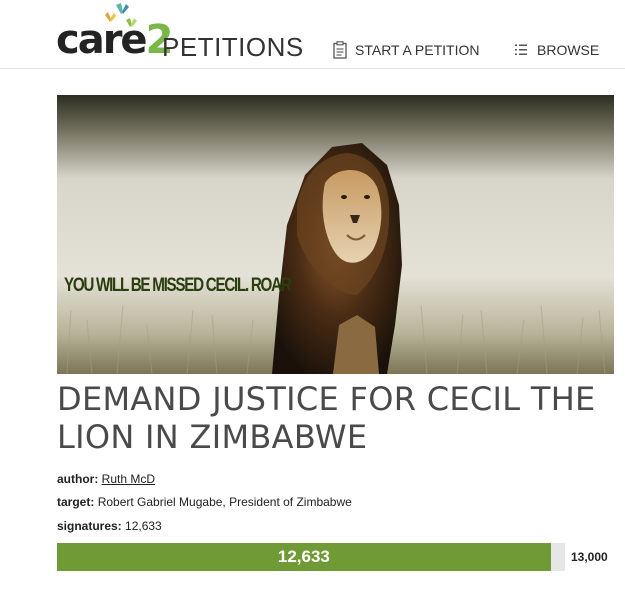 This screenshot has height=596, width=625. Describe the element at coordinates (143, 526) in the screenshot. I see `signatures-value: 12,633` at that location.